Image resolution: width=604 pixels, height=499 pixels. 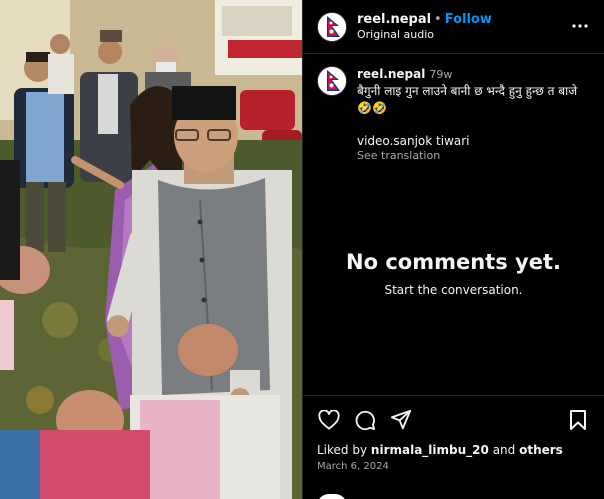 What do you see at coordinates (430, 450) in the screenshot?
I see `liked-by-user: nirmala_limbu_20` at bounding box center [430, 450].